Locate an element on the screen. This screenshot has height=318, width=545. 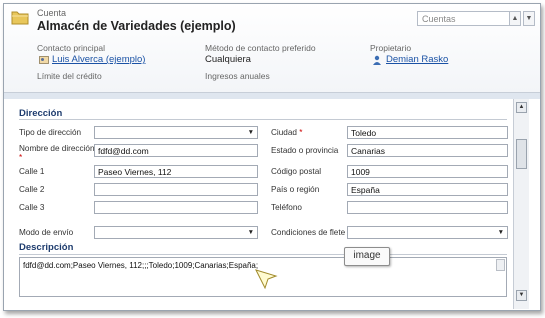
city-label: Ciudad * is located at coordinates (286, 132).